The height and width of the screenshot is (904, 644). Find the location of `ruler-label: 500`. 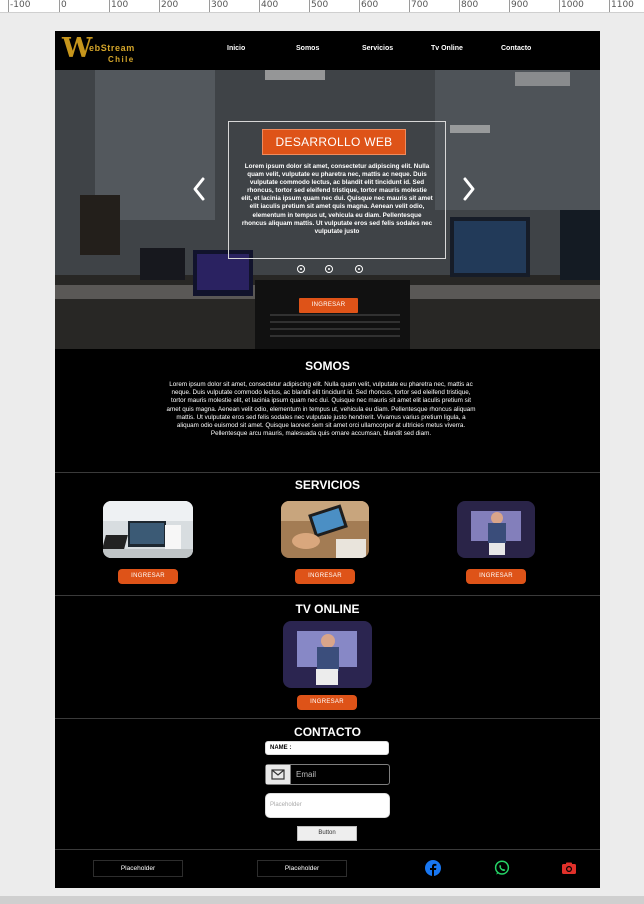

ruler-label: 500 is located at coordinates (320, 5).